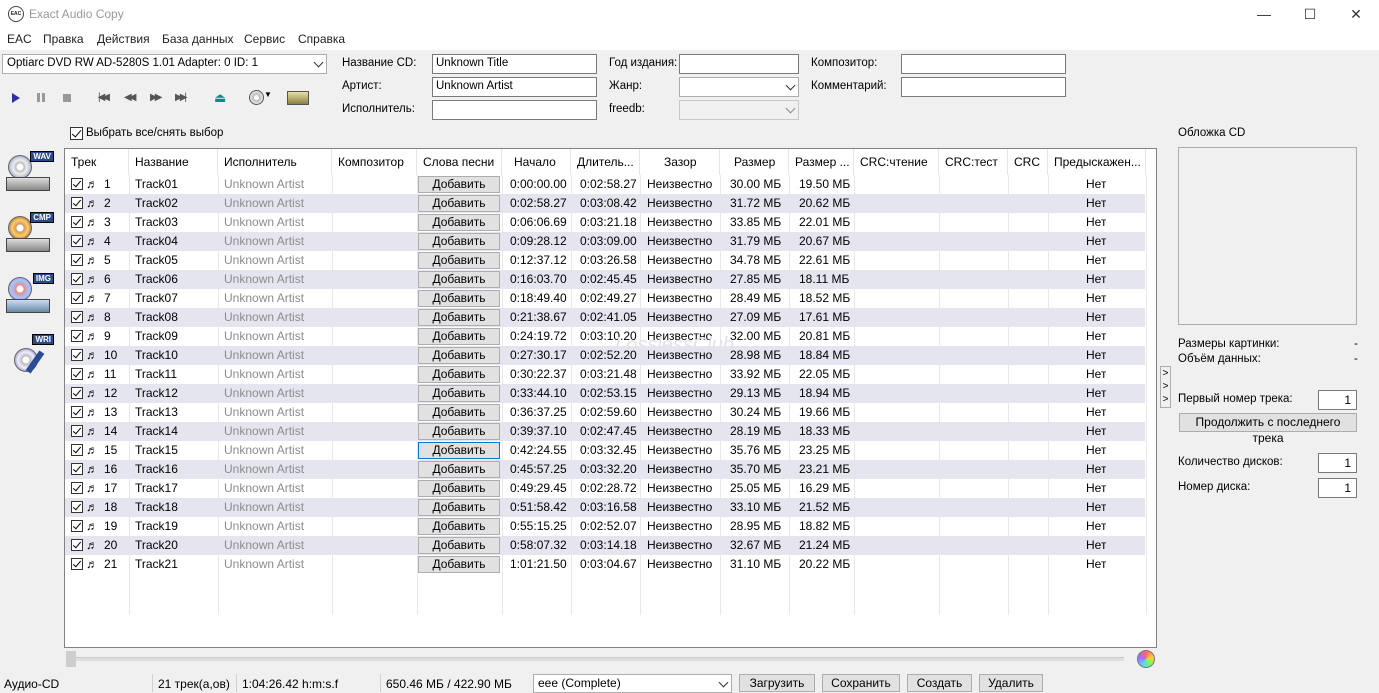 Image resolution: width=1379 pixels, height=693 pixels. What do you see at coordinates (30, 236) in the screenshot?
I see `copy-compressed-icon: CMP` at bounding box center [30, 236].